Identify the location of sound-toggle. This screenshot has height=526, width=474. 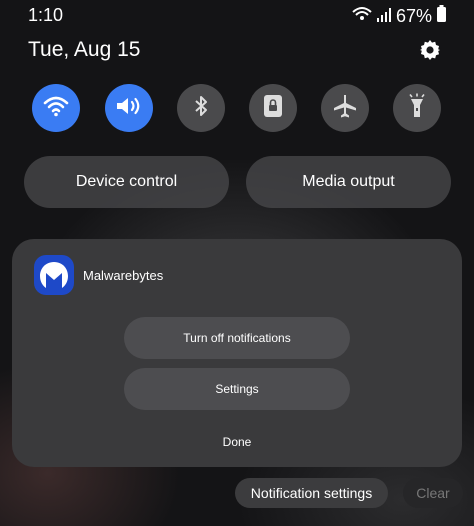
(129, 108).